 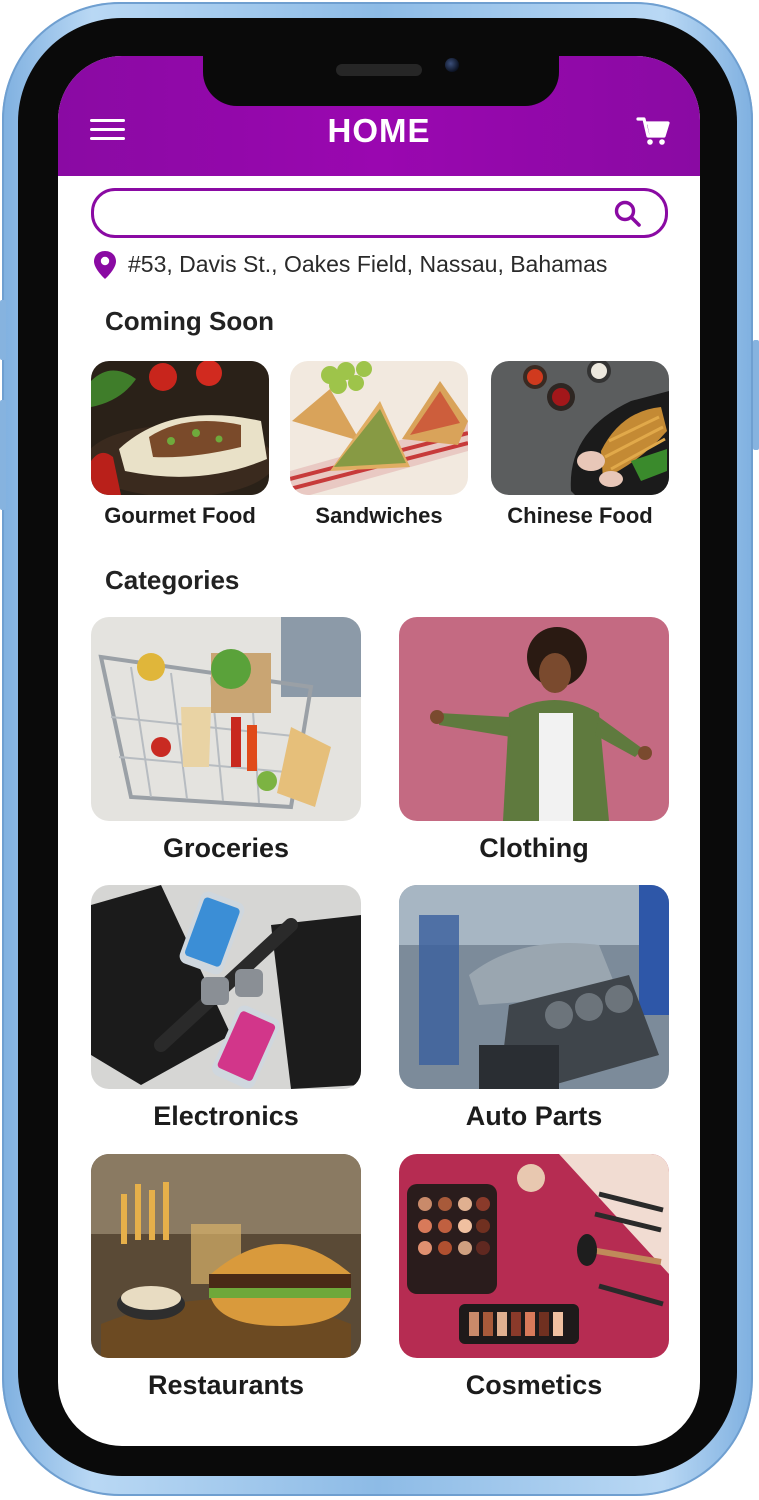 I want to click on cosmetics-image, so click(x=534, y=1256).